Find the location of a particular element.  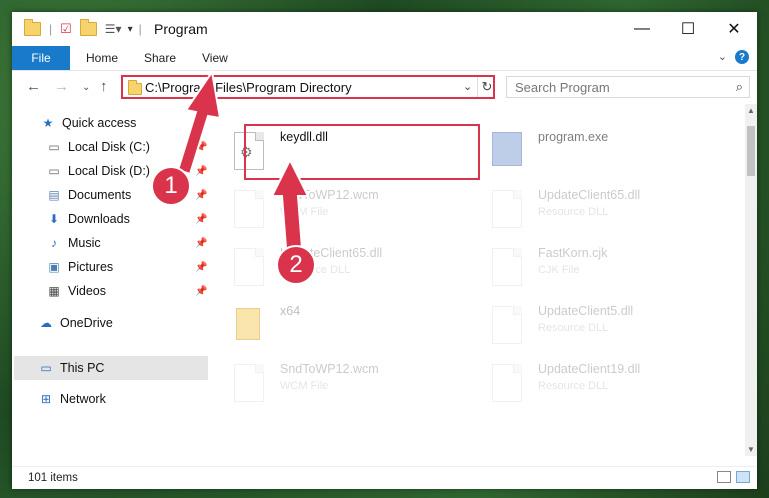

properties-icon: ☑ is located at coordinates (66, 29).